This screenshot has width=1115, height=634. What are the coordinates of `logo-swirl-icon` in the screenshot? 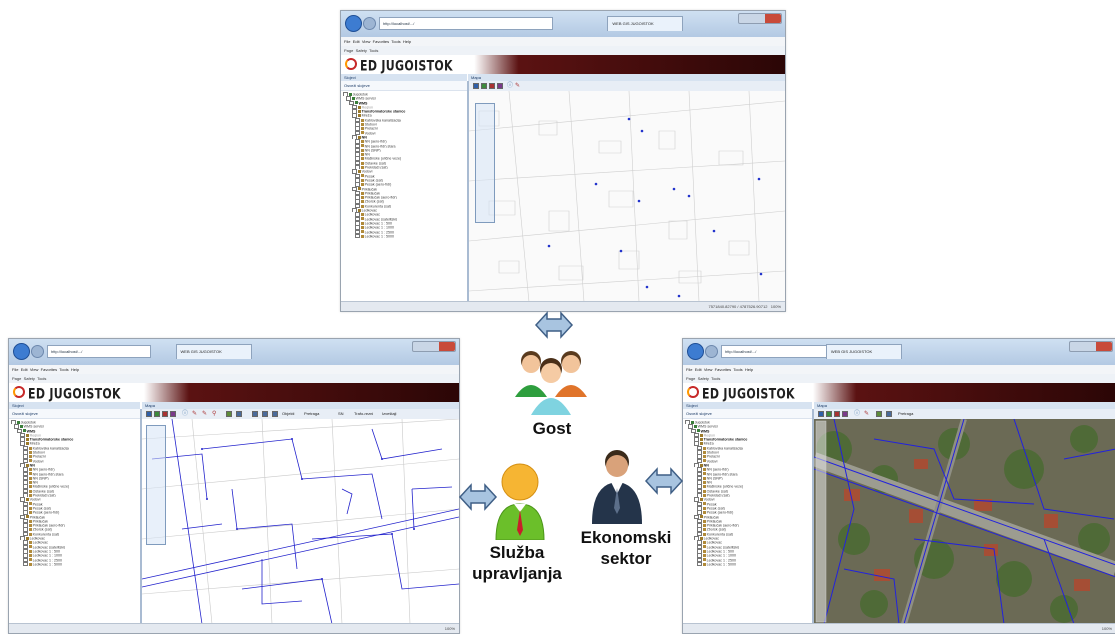 It's located at (19, 392).